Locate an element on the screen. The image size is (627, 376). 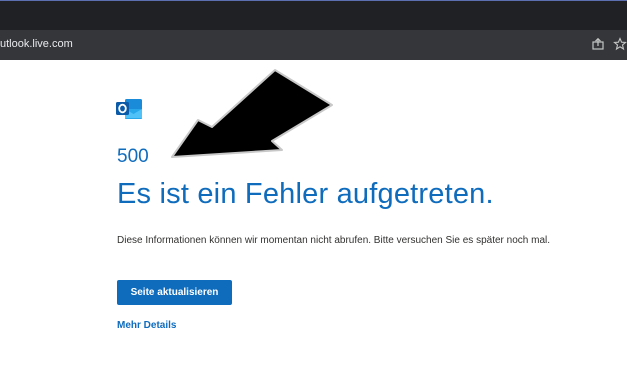
outlook-logo-icon is located at coordinates (129, 109).